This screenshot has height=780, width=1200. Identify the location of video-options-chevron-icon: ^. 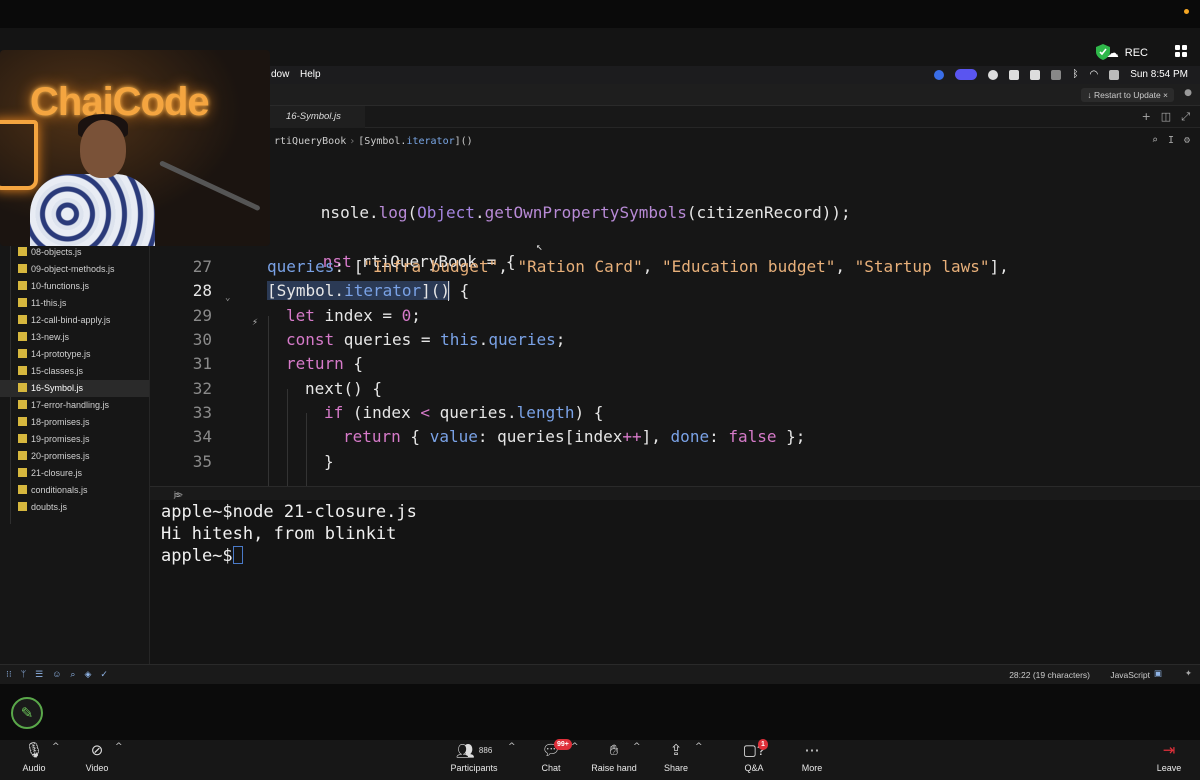
(119, 747).